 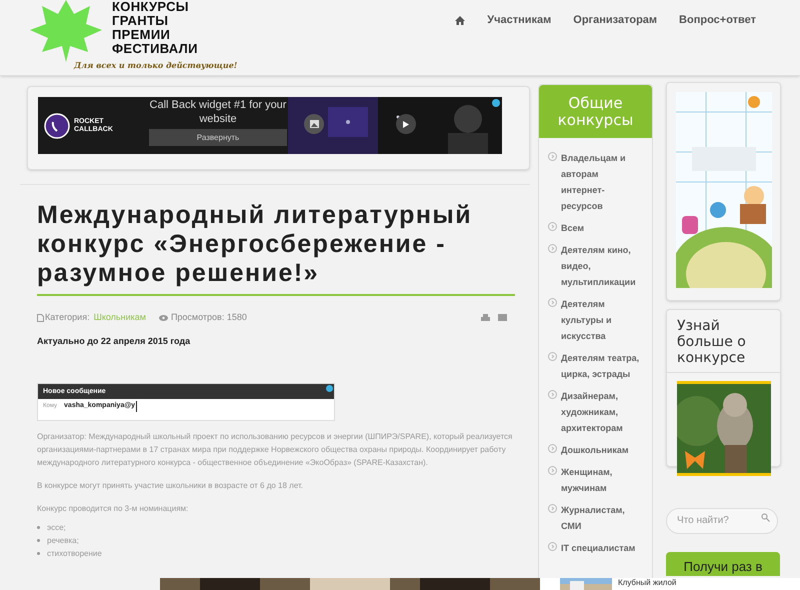 I want to click on category-link: Деятелям культуры и искусства, so click(x=602, y=320).